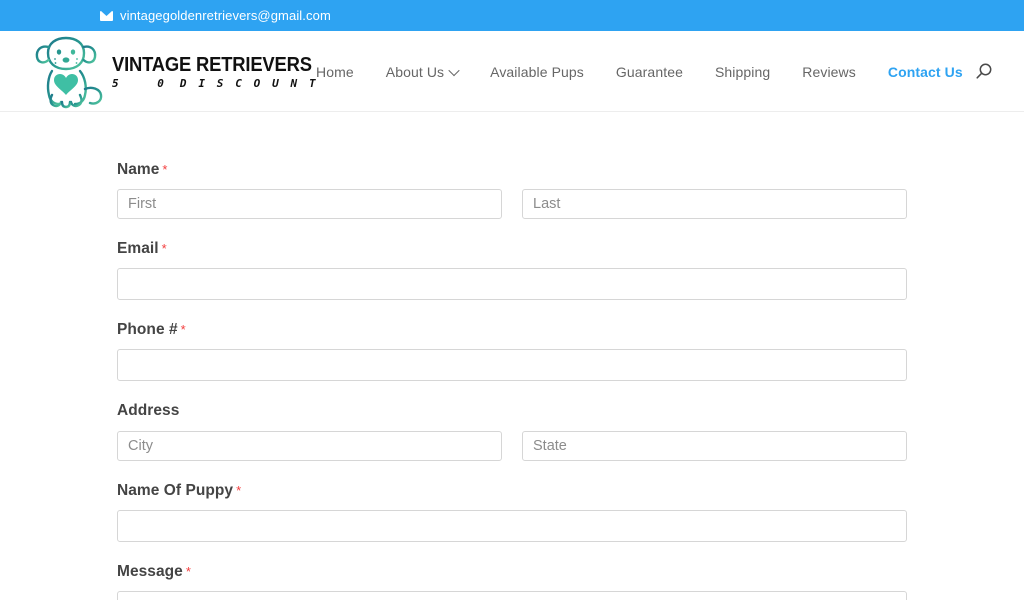  I want to click on field-message: Message *, so click(512, 581).